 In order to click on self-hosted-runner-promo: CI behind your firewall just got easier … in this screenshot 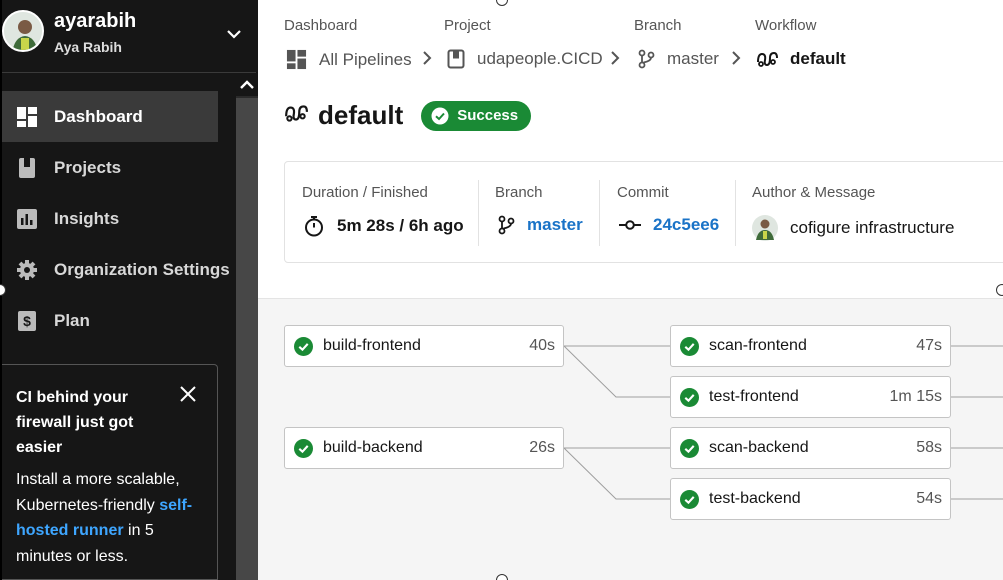, I will do `click(110, 472)`.